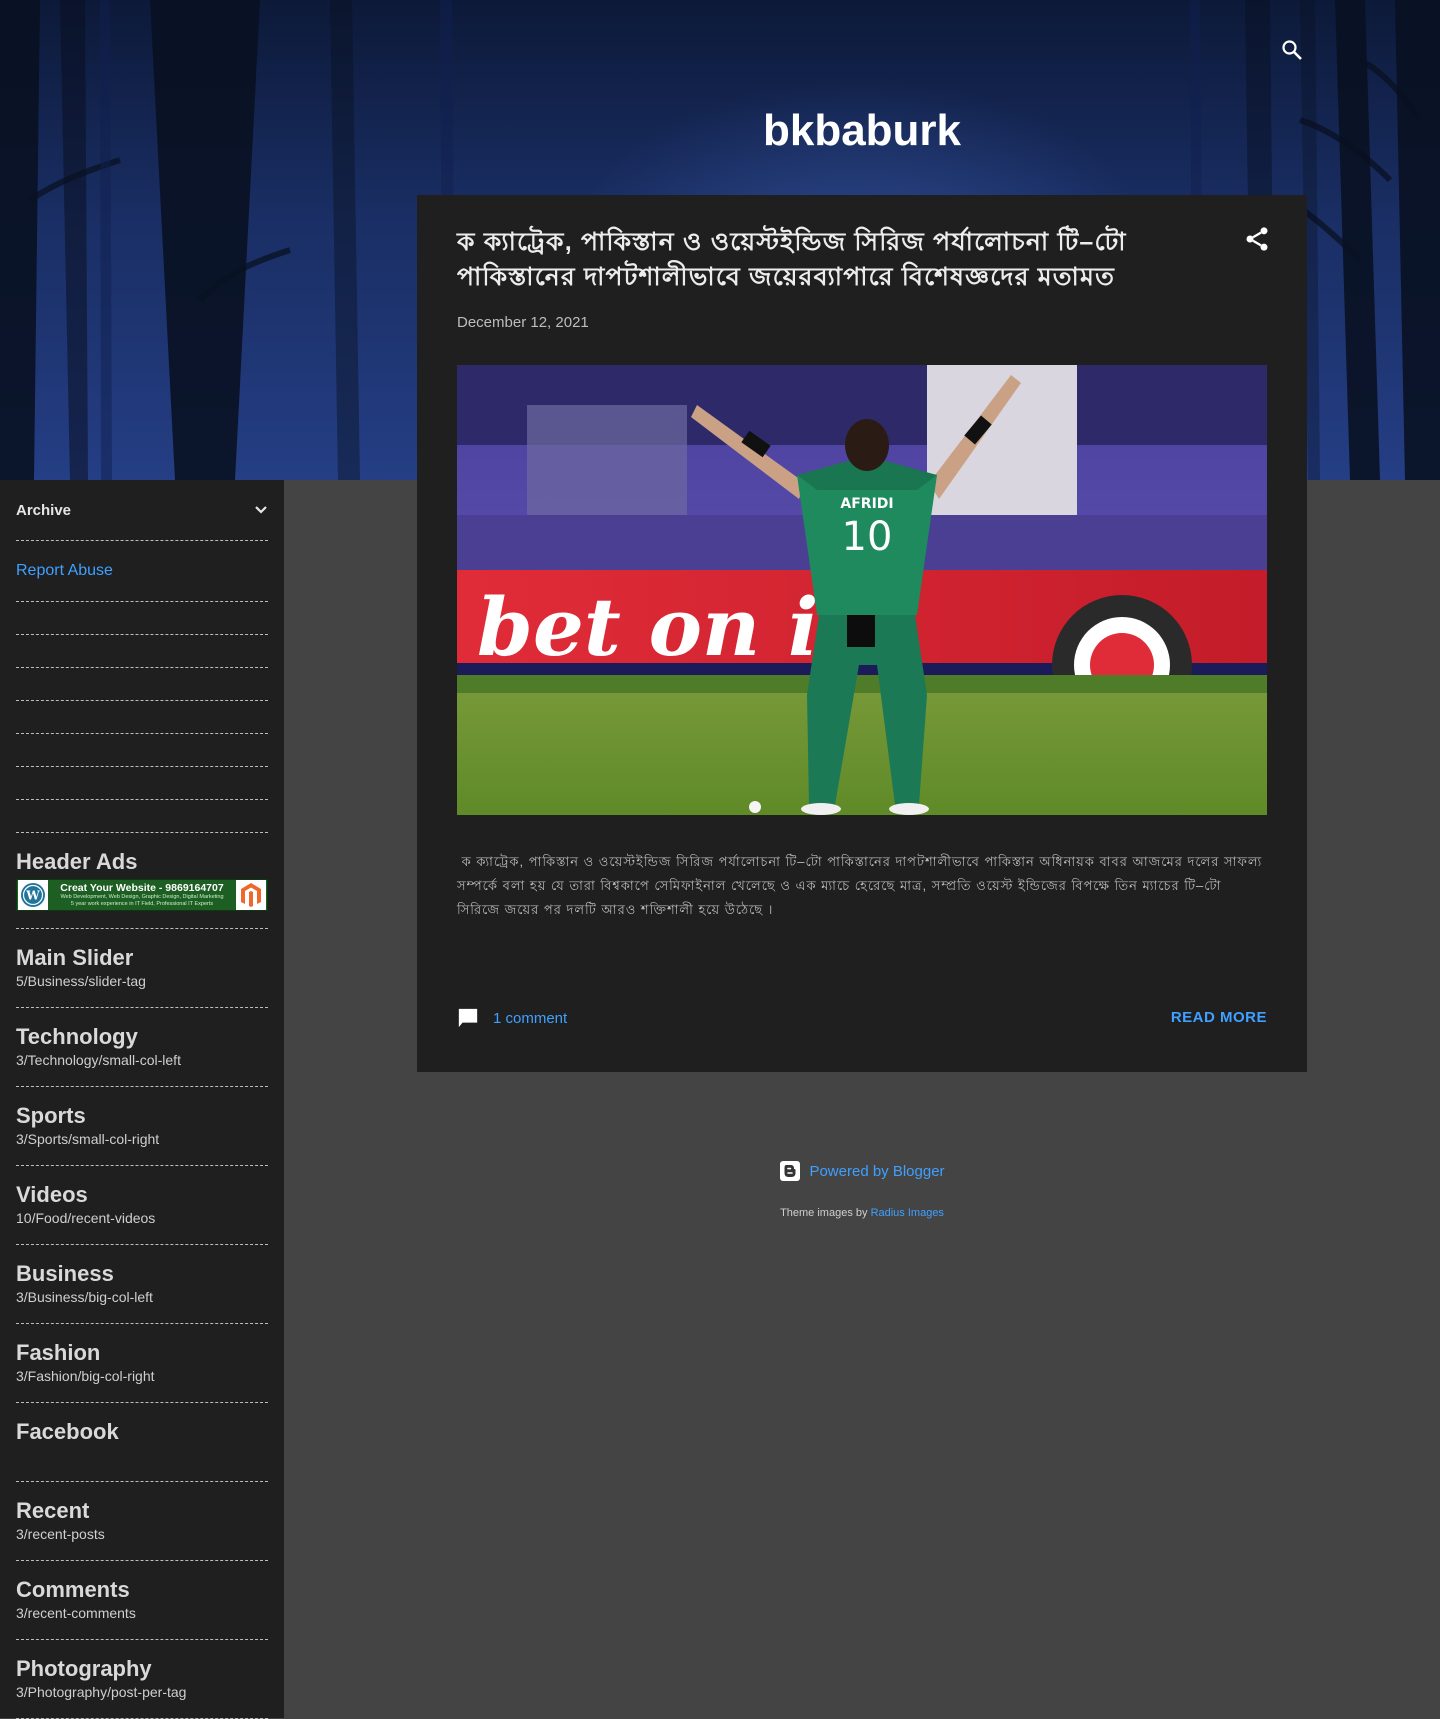  I want to click on share-icon, so click(1257, 239).